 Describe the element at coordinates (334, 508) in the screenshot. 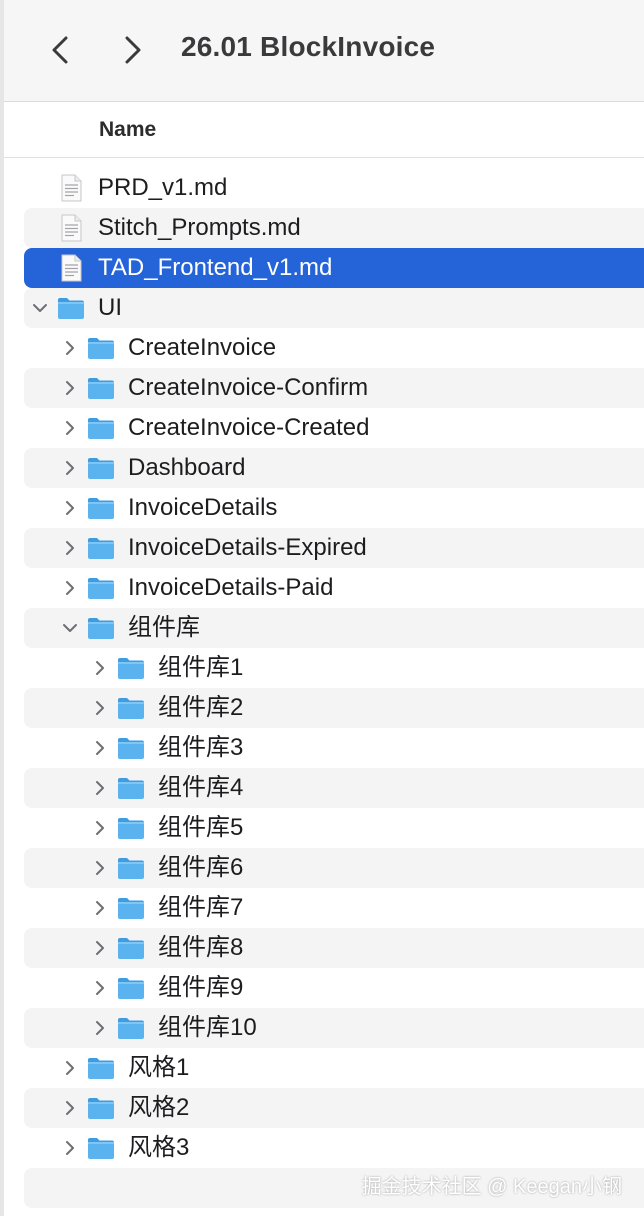

I see `folder-row: InvoiceDetails` at that location.